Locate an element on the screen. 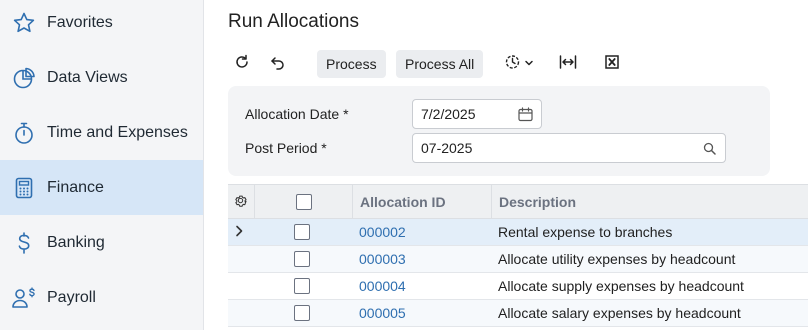 This screenshot has height=330, width=808. search-icon is located at coordinates (709, 148).